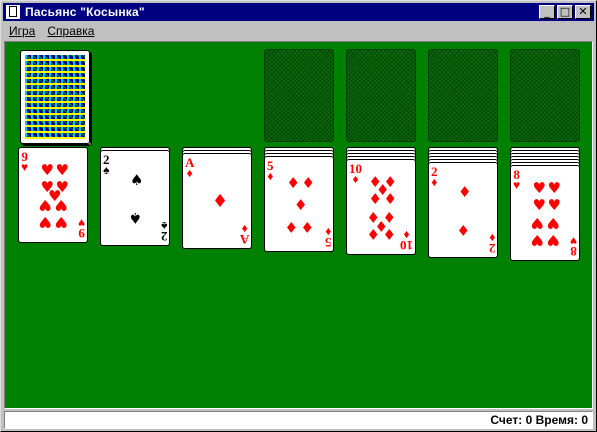 The width and height of the screenshot is (597, 432). Describe the element at coordinates (70, 31) in the screenshot. I see `menu-help: Справка` at that location.